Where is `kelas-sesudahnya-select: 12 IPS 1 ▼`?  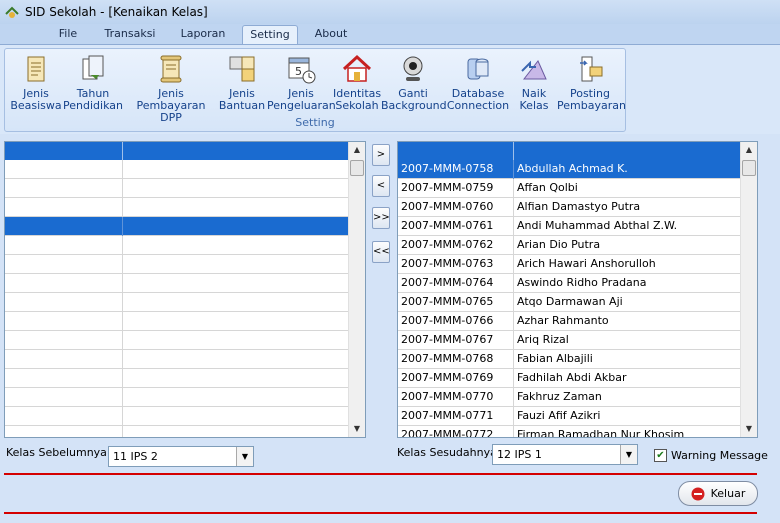 kelas-sesudahnya-select: 12 IPS 1 ▼ is located at coordinates (565, 454).